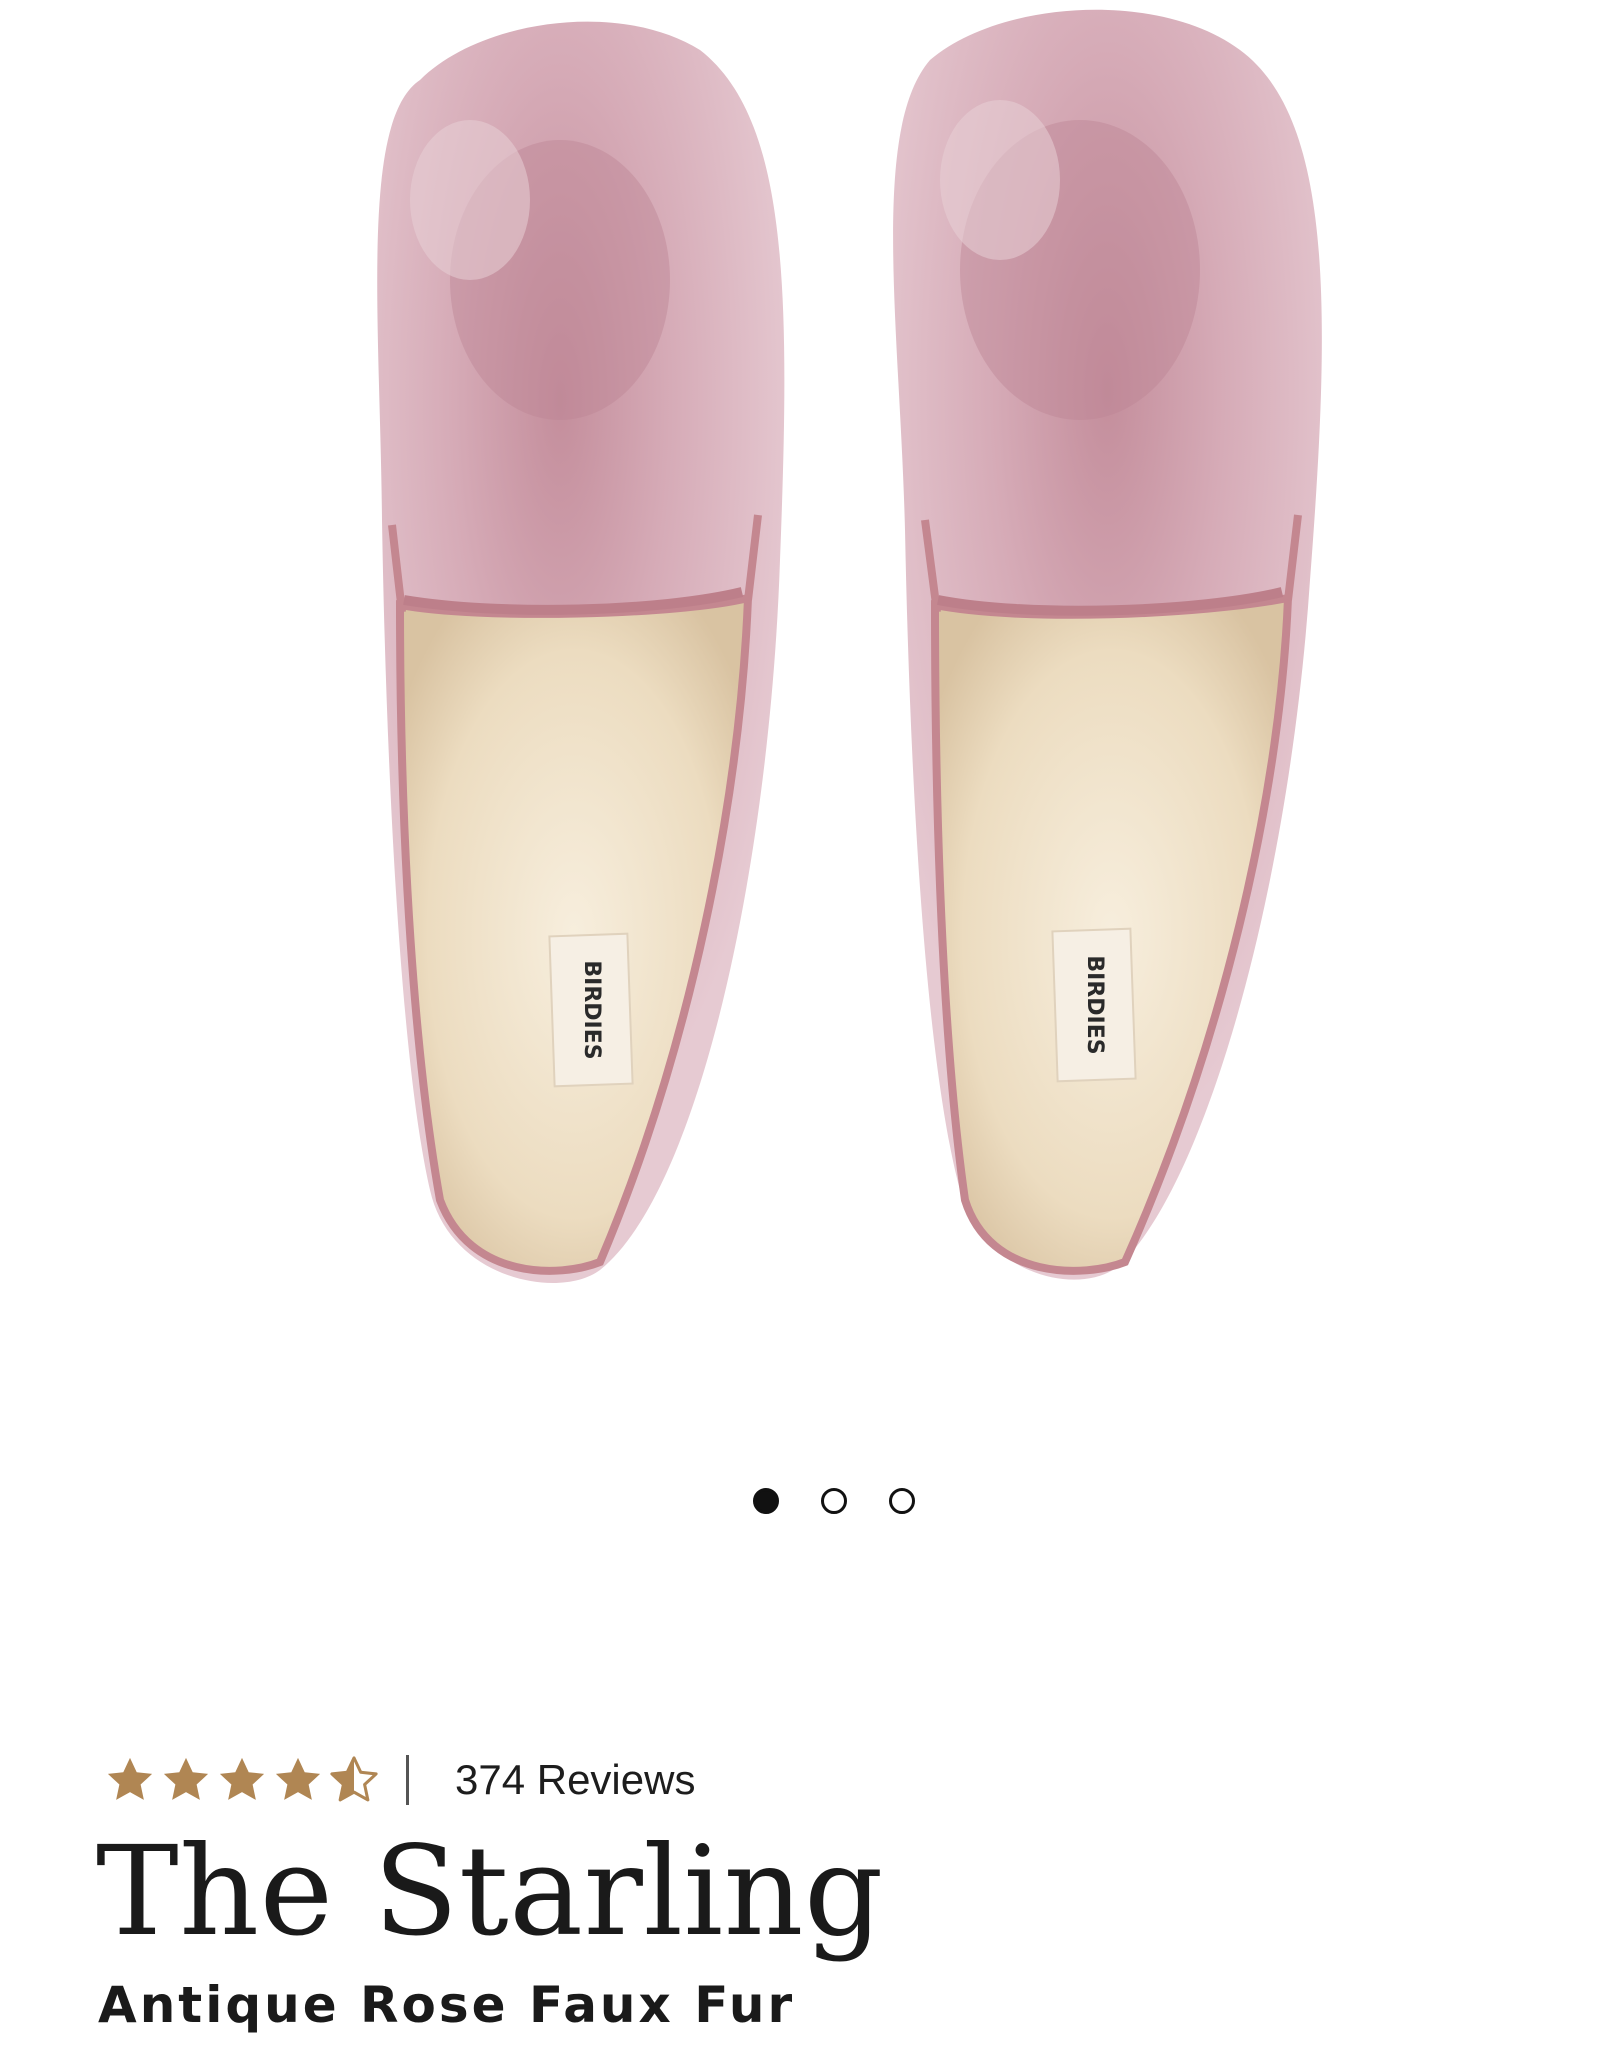 The image size is (1600, 2068). I want to click on star-half-icon, so click(354, 1779).